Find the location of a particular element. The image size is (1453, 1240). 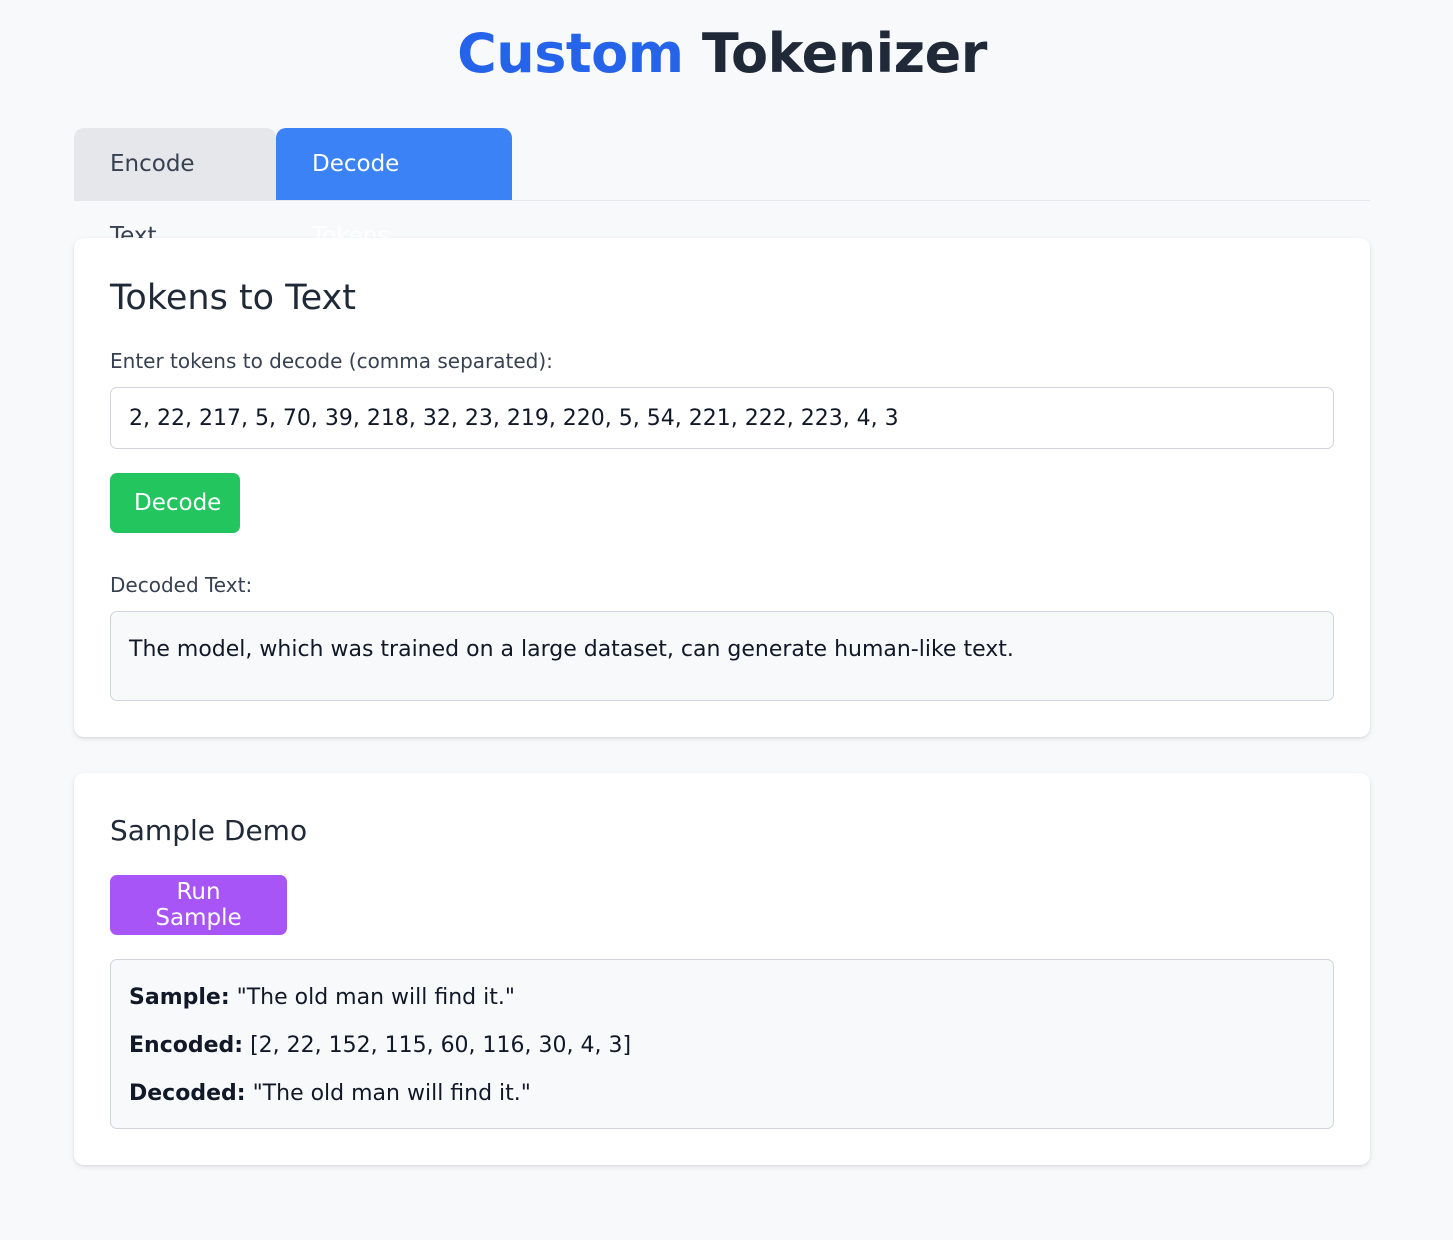

page-title-accent: Custom is located at coordinates (570, 53).